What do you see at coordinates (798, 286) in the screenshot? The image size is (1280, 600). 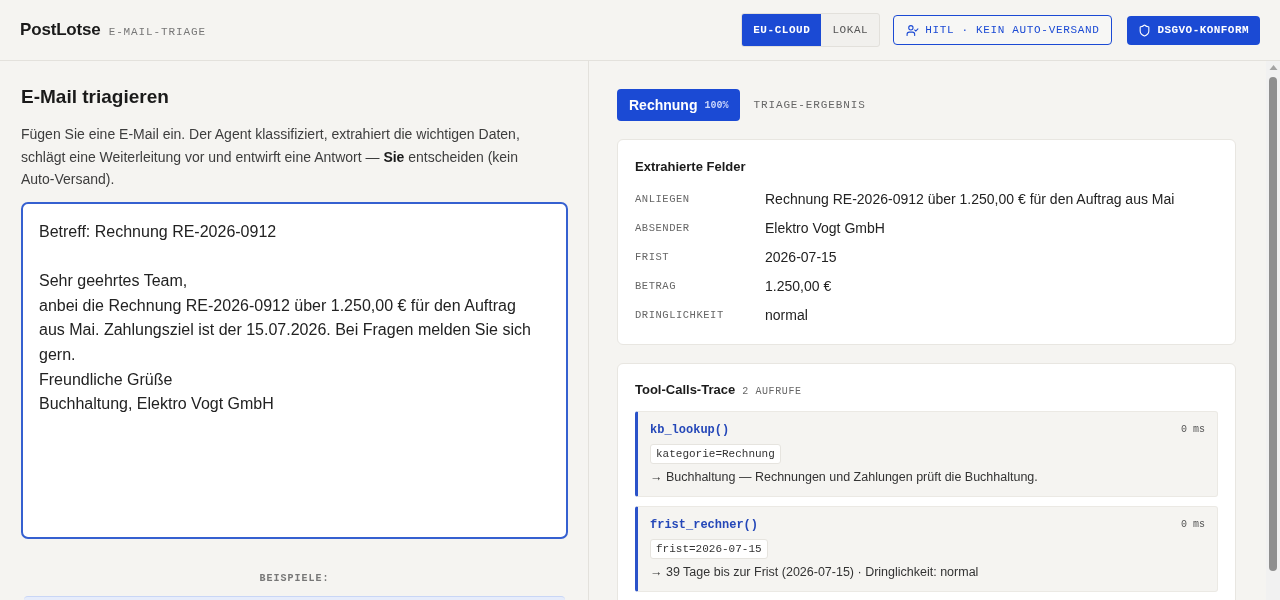 I see `field-value: 1.250,00 €` at bounding box center [798, 286].